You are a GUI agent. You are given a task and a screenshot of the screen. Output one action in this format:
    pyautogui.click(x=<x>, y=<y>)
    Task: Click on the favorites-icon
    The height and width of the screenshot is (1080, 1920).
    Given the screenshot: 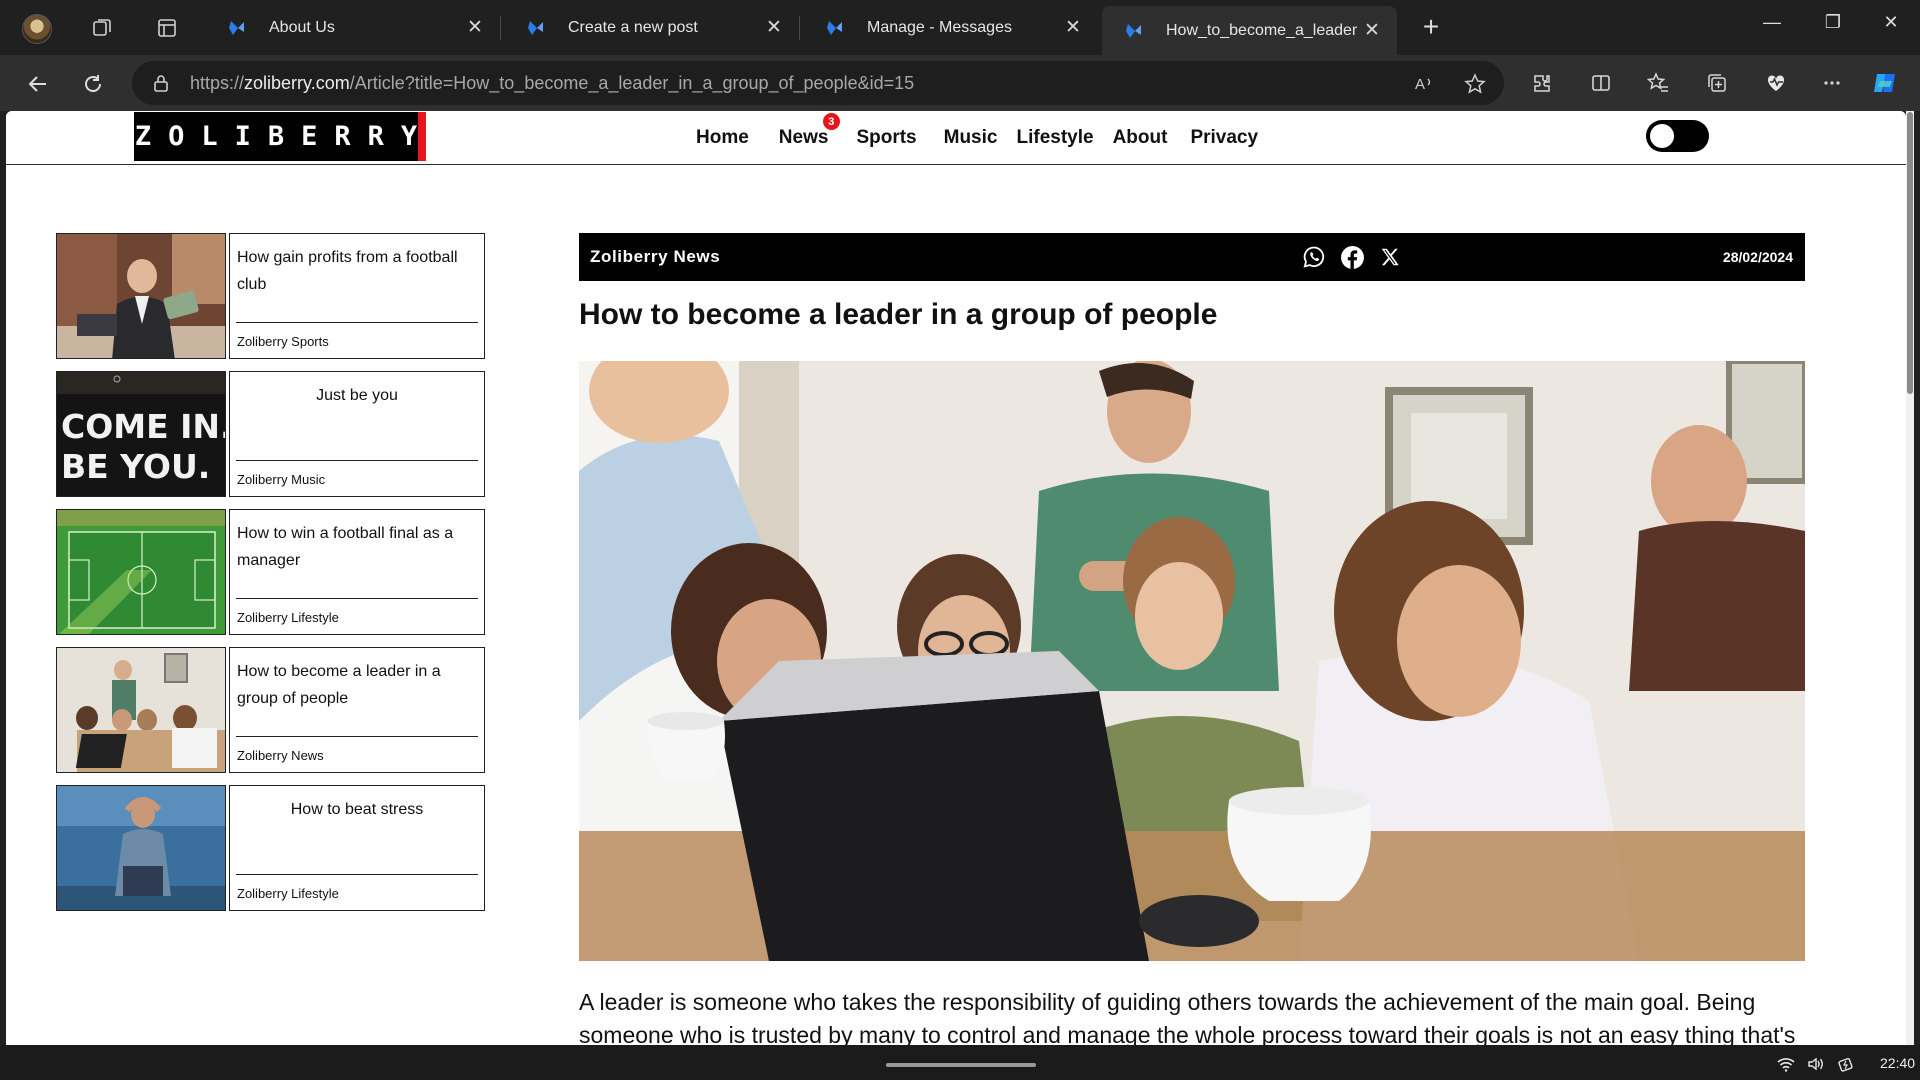 What is the action you would take?
    pyautogui.click(x=1658, y=83)
    